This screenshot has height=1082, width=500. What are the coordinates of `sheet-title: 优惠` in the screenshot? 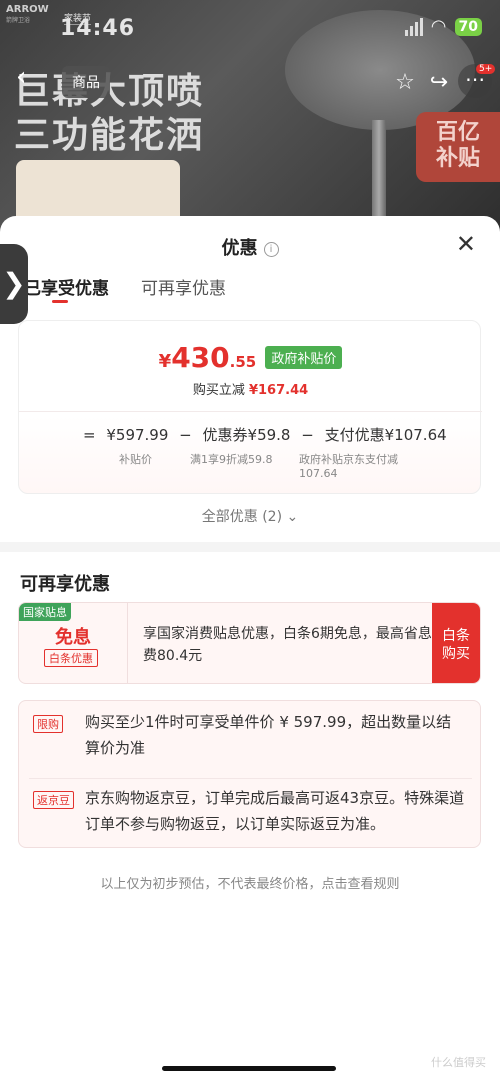 It's located at (239, 248).